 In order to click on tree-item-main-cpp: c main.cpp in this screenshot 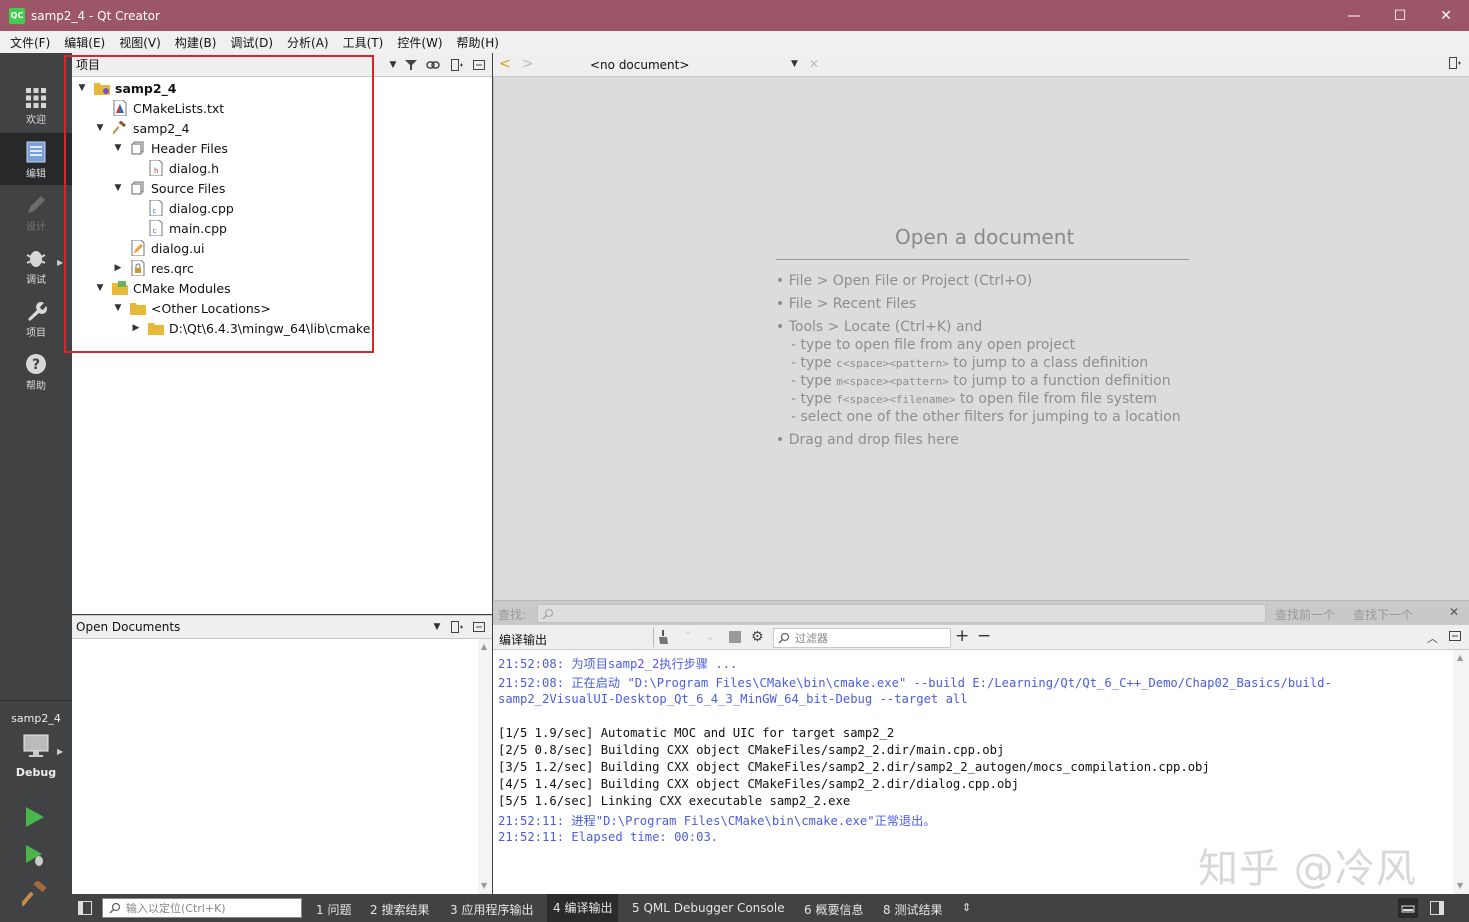, I will do `click(187, 228)`.